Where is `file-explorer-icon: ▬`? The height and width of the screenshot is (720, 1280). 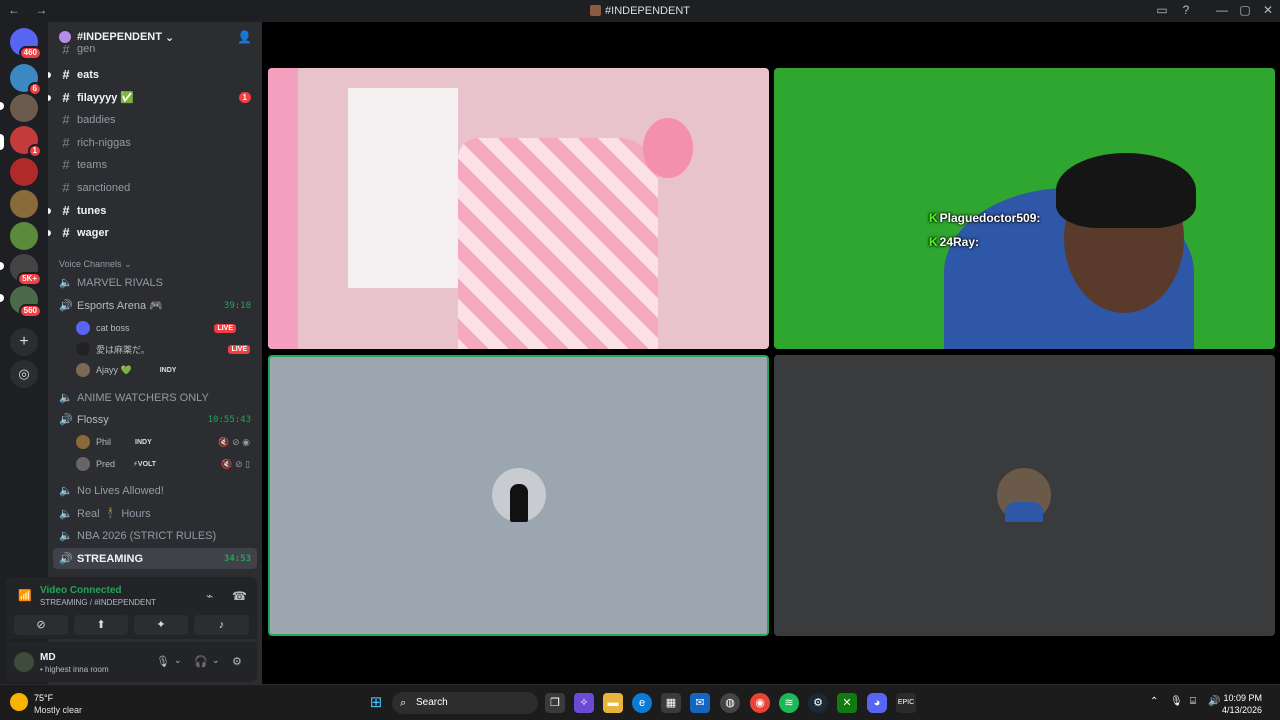
file-explorer-icon: ▬ is located at coordinates (613, 703).